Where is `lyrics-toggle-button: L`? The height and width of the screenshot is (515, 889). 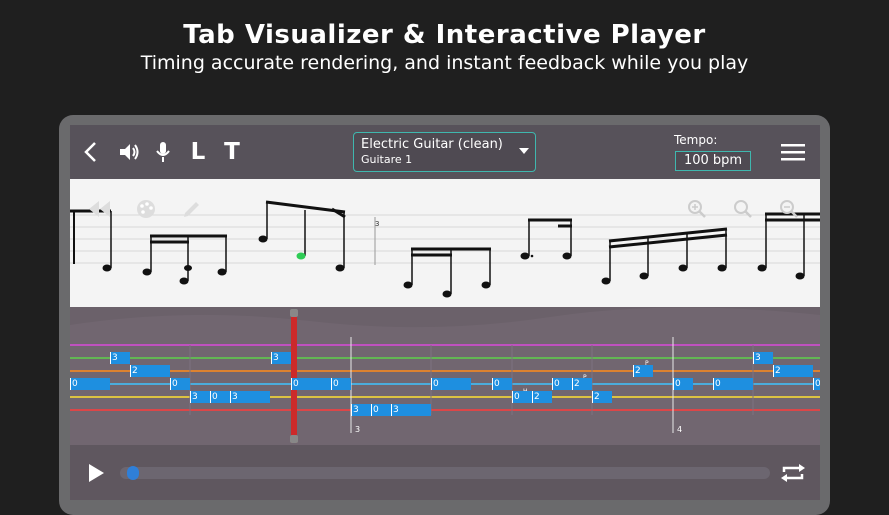
lyrics-toggle-button: L is located at coordinates (198, 152).